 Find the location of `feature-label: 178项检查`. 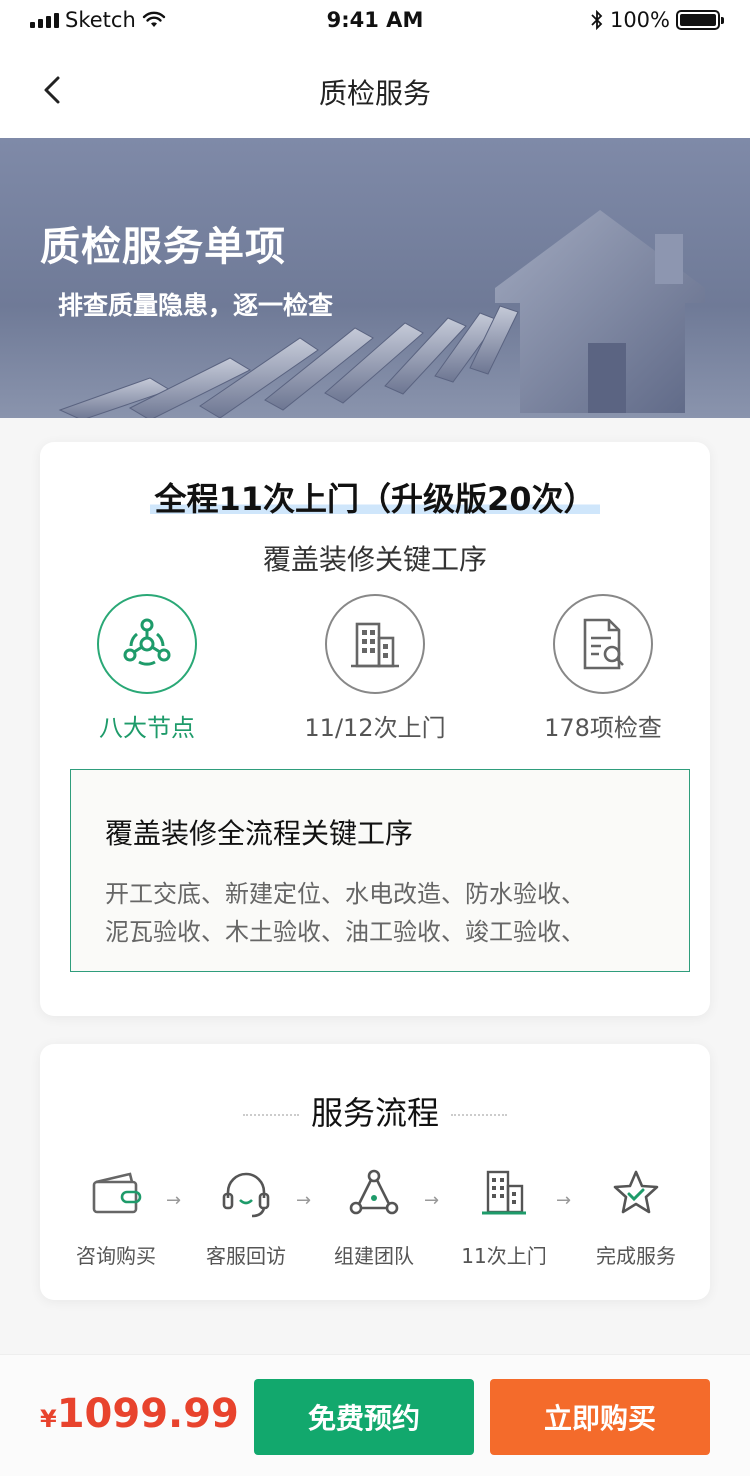

feature-label: 178项检查 is located at coordinates (603, 728).